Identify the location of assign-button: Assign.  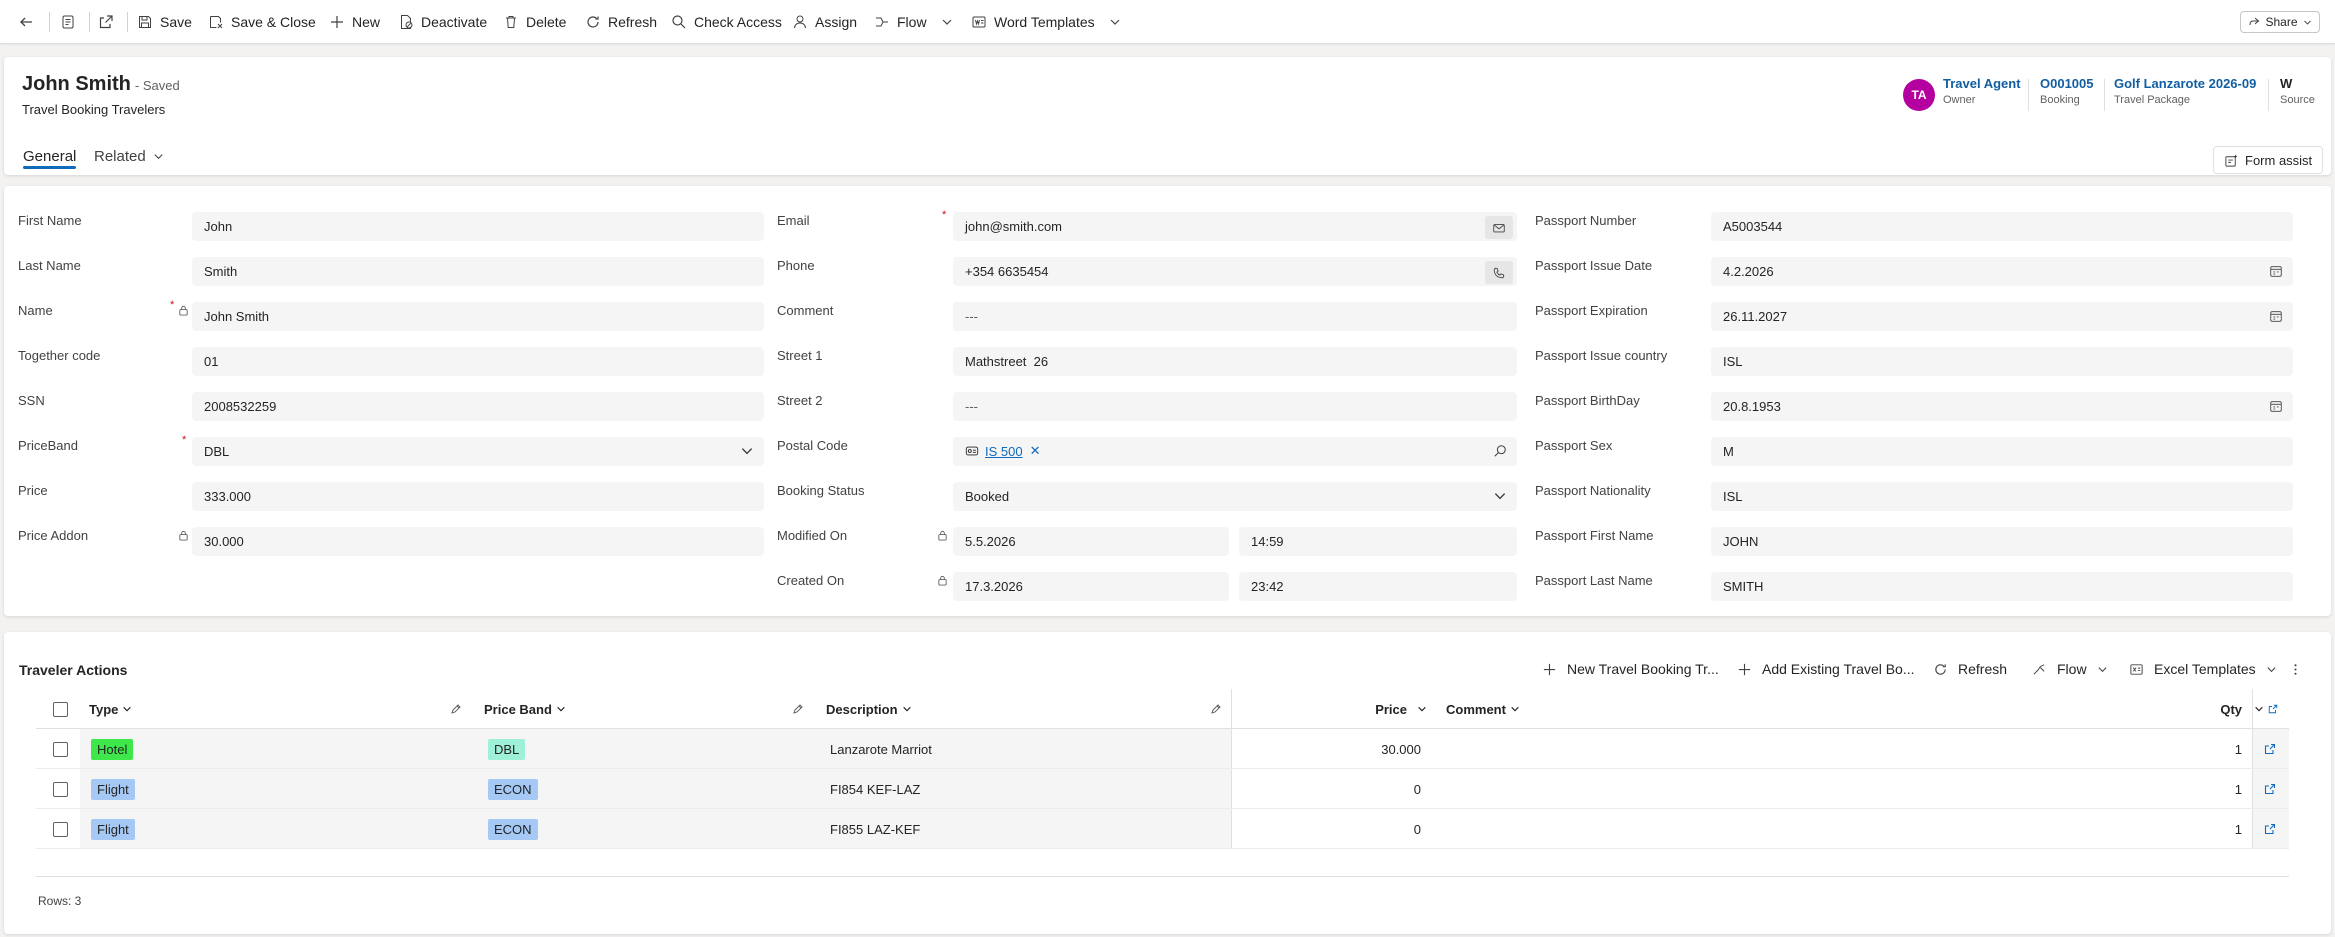
(824, 22).